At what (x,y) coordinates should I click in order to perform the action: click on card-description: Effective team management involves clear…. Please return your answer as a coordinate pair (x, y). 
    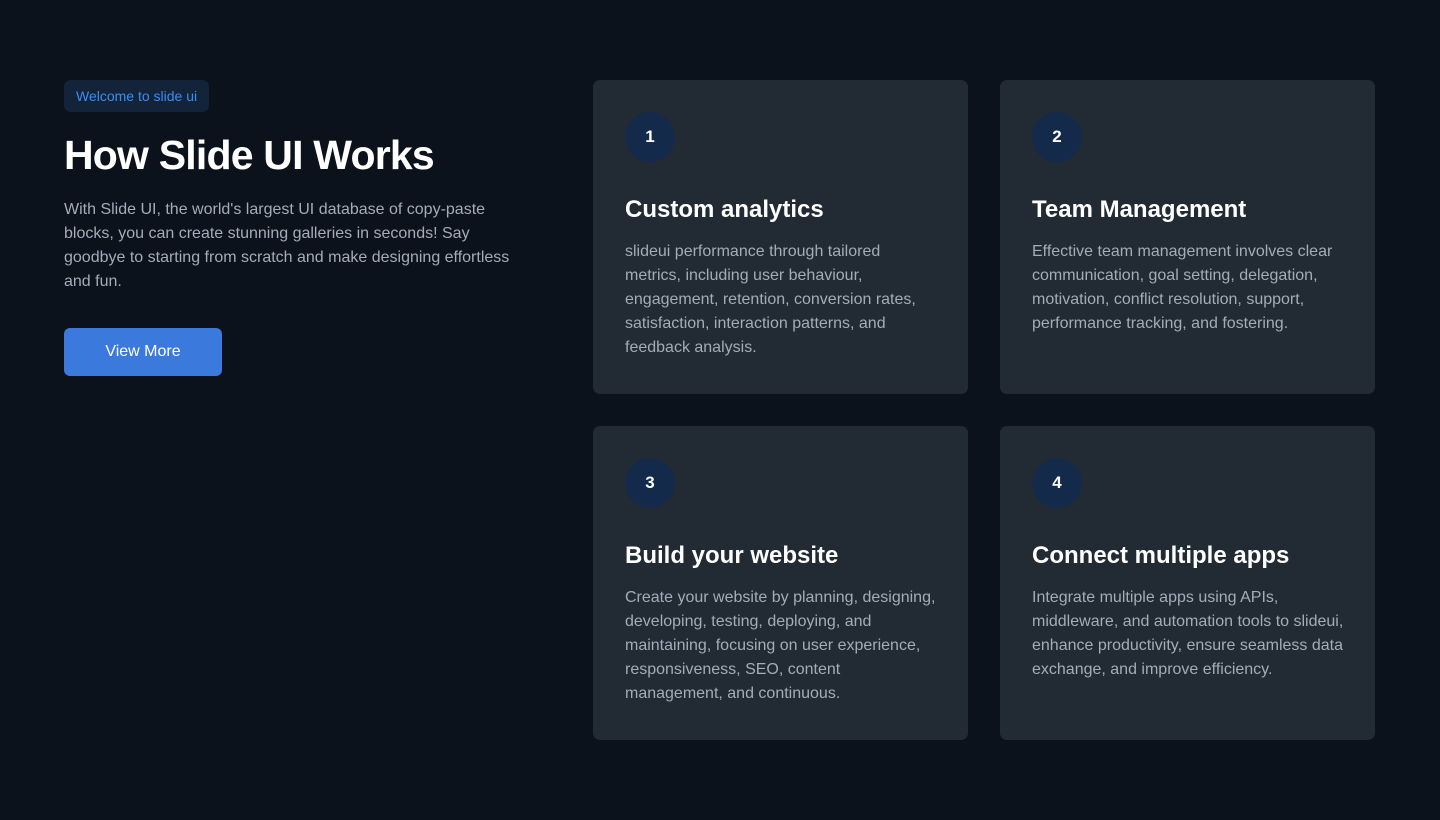
    Looking at the image, I should click on (1182, 287).